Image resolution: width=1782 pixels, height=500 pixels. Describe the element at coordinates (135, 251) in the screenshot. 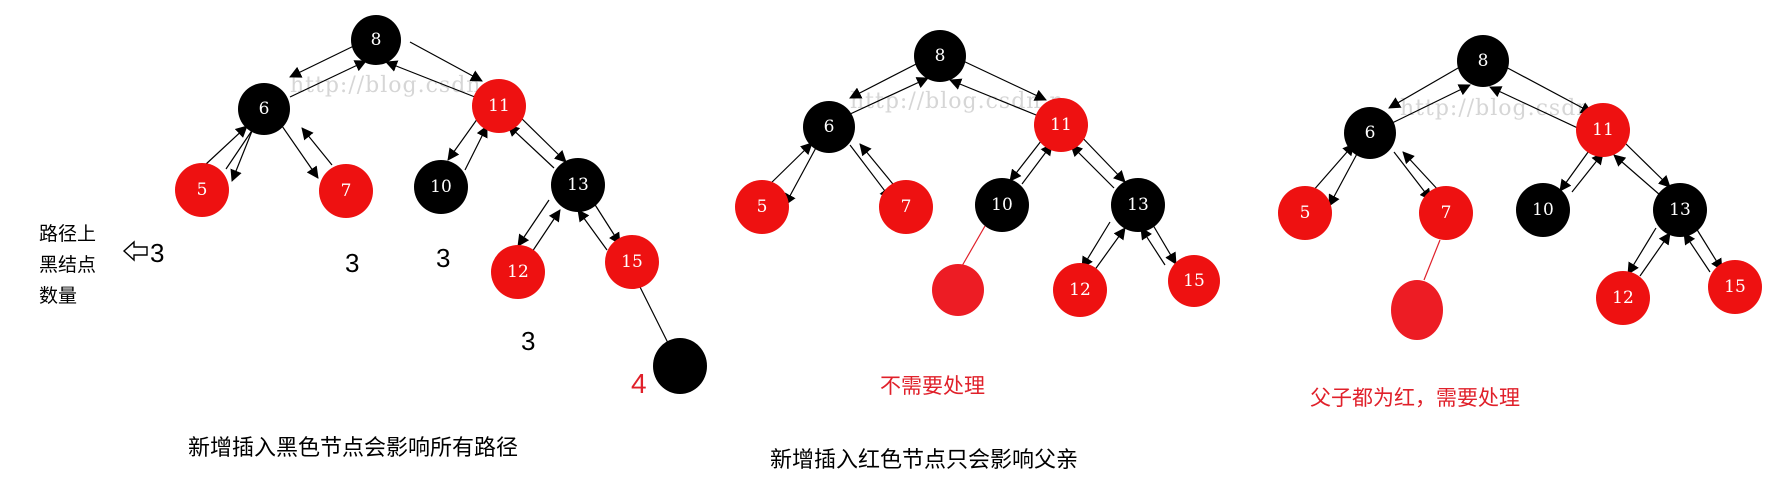

I see `hollow-left-arrow-icon` at that location.